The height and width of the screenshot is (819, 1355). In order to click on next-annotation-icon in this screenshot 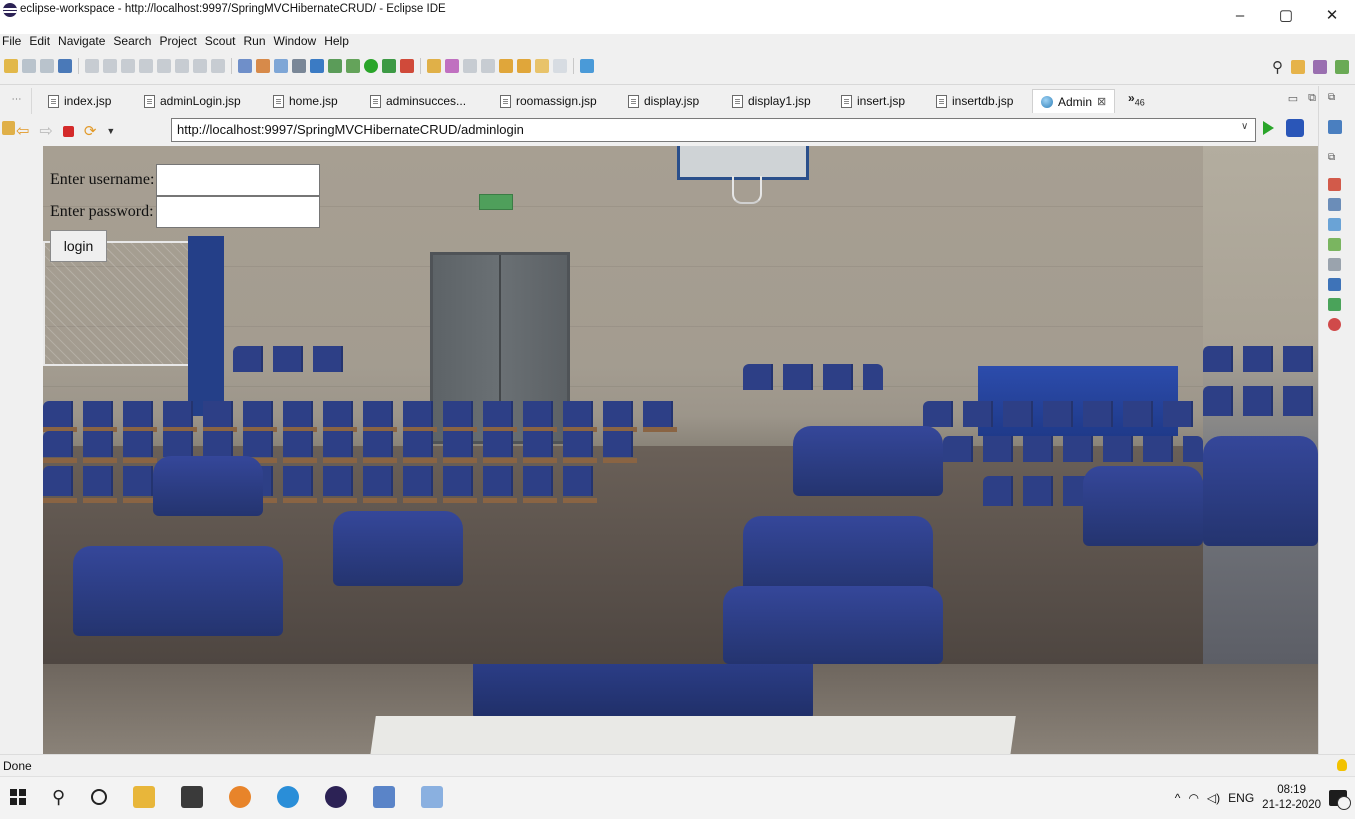, I will do `click(488, 66)`.